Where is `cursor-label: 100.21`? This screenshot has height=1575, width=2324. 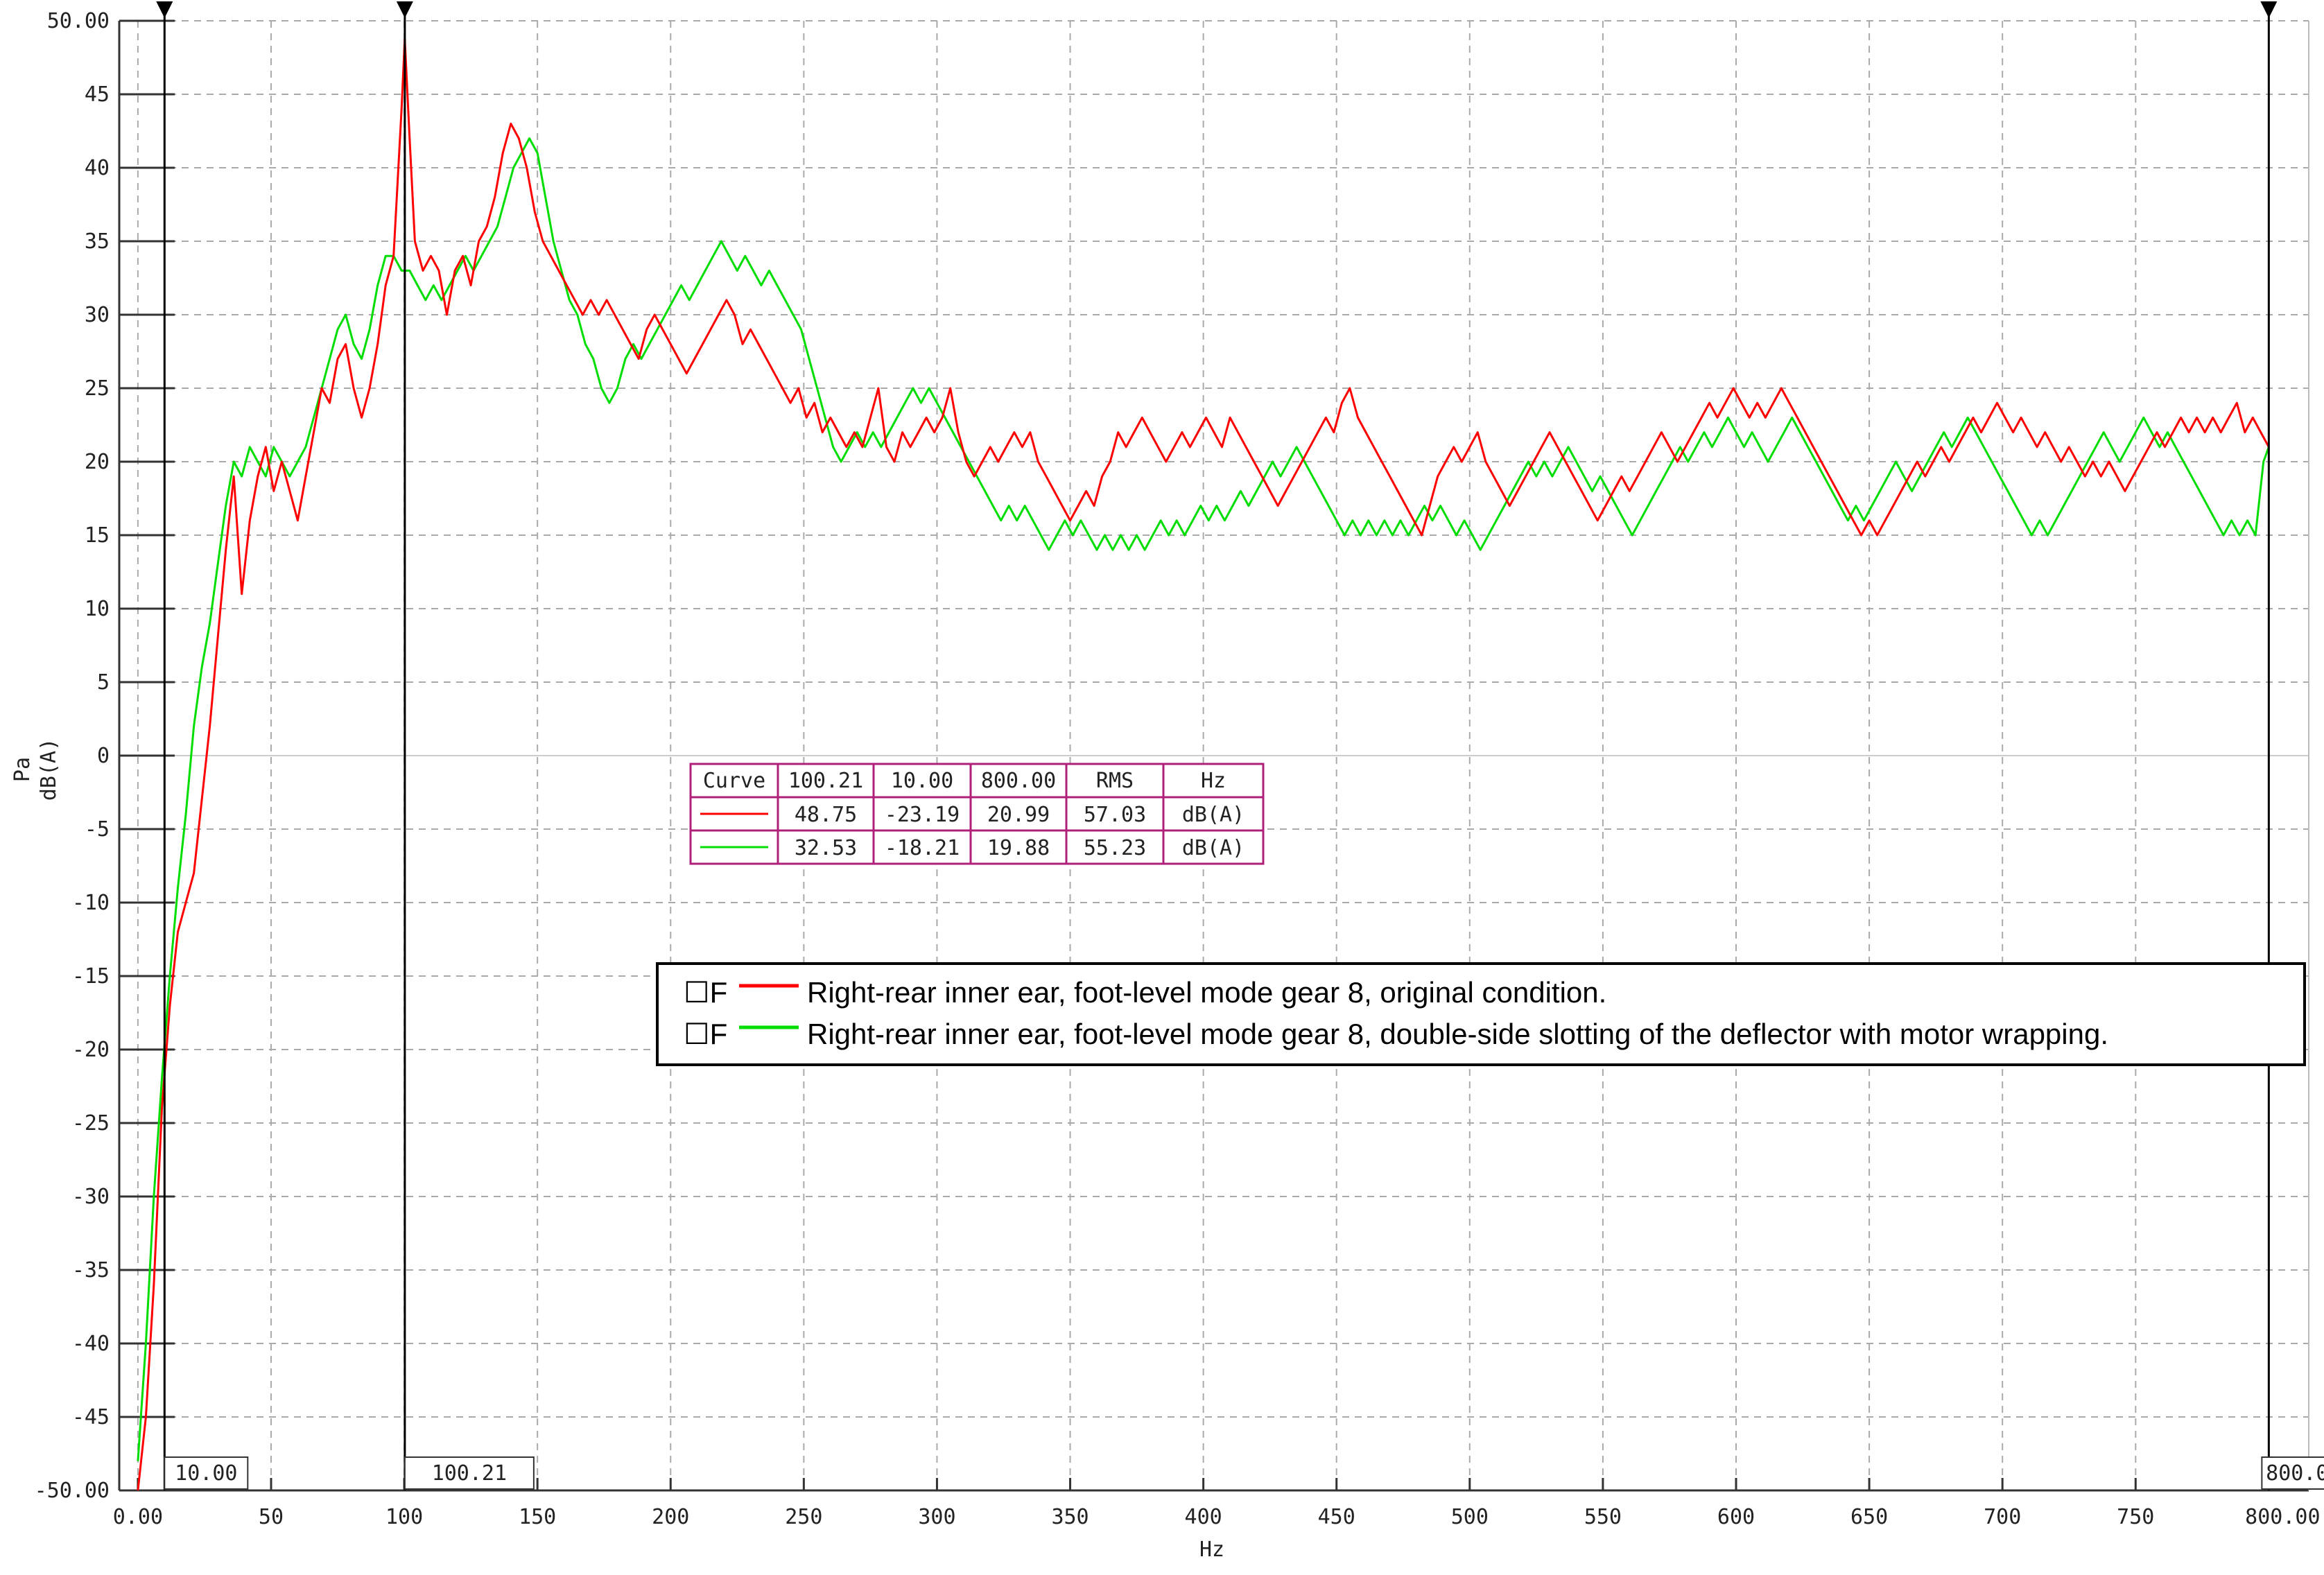
cursor-label: 100.21 is located at coordinates (469, 1473).